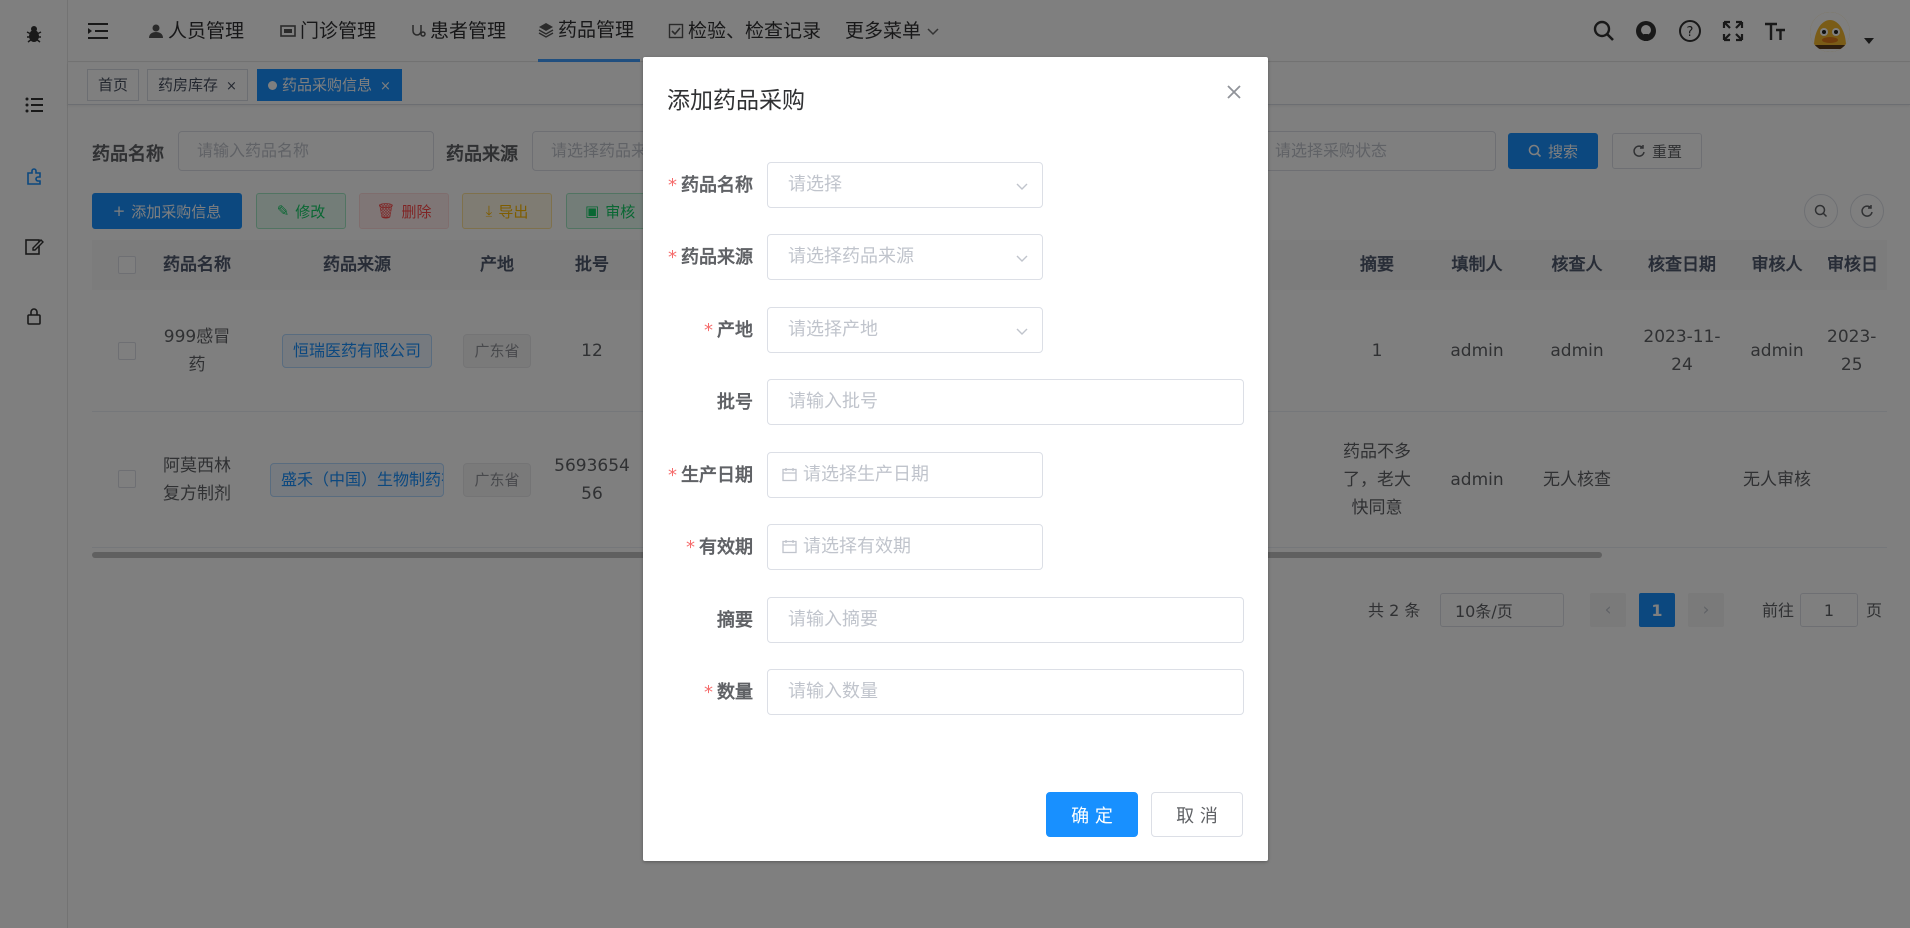  What do you see at coordinates (710, 475) in the screenshot?
I see `field-label-production-date: * 生产日期` at bounding box center [710, 475].